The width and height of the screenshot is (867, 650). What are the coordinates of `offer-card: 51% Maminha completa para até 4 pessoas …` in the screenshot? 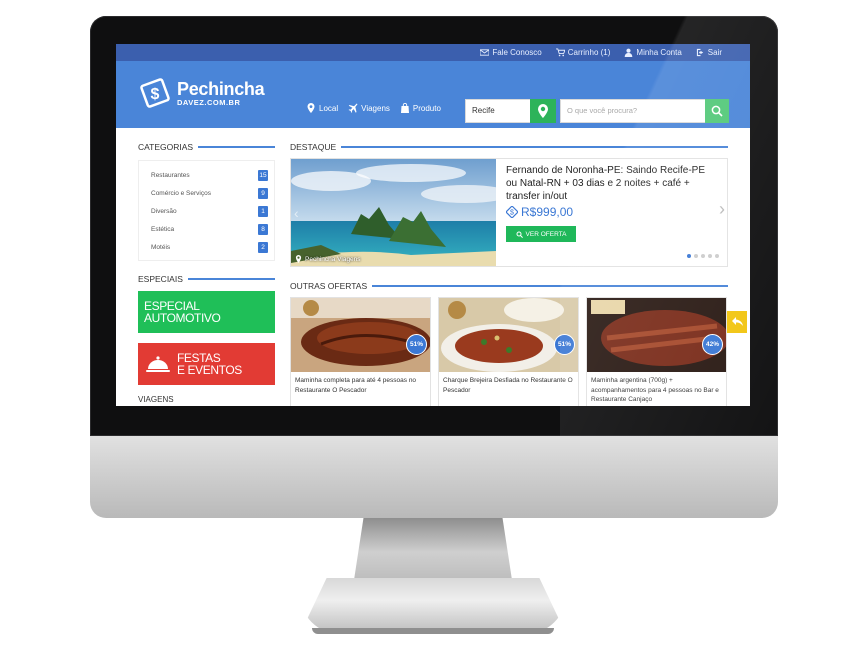 It's located at (360, 351).